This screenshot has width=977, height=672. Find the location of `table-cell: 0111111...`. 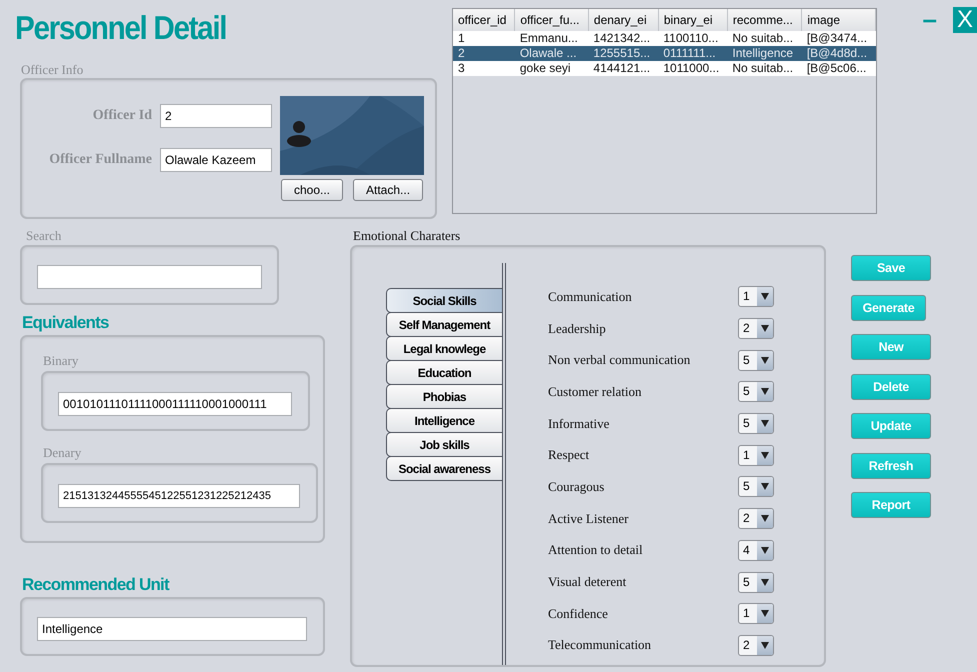

table-cell: 0111111... is located at coordinates (693, 53).